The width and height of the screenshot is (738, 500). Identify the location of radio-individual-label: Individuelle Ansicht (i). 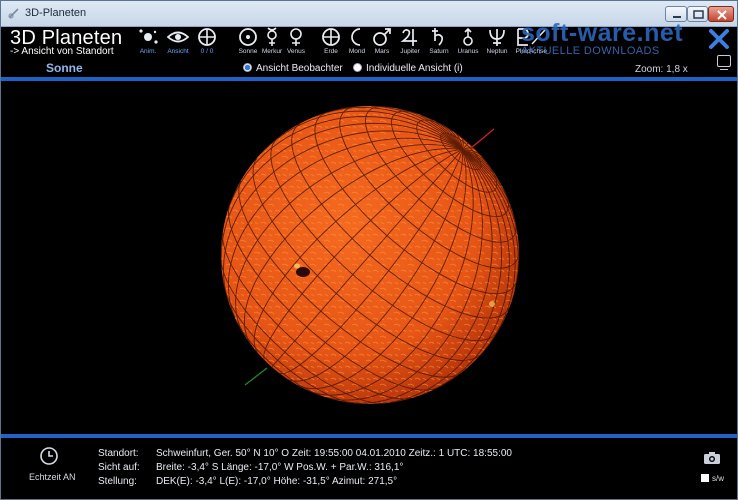
(414, 68).